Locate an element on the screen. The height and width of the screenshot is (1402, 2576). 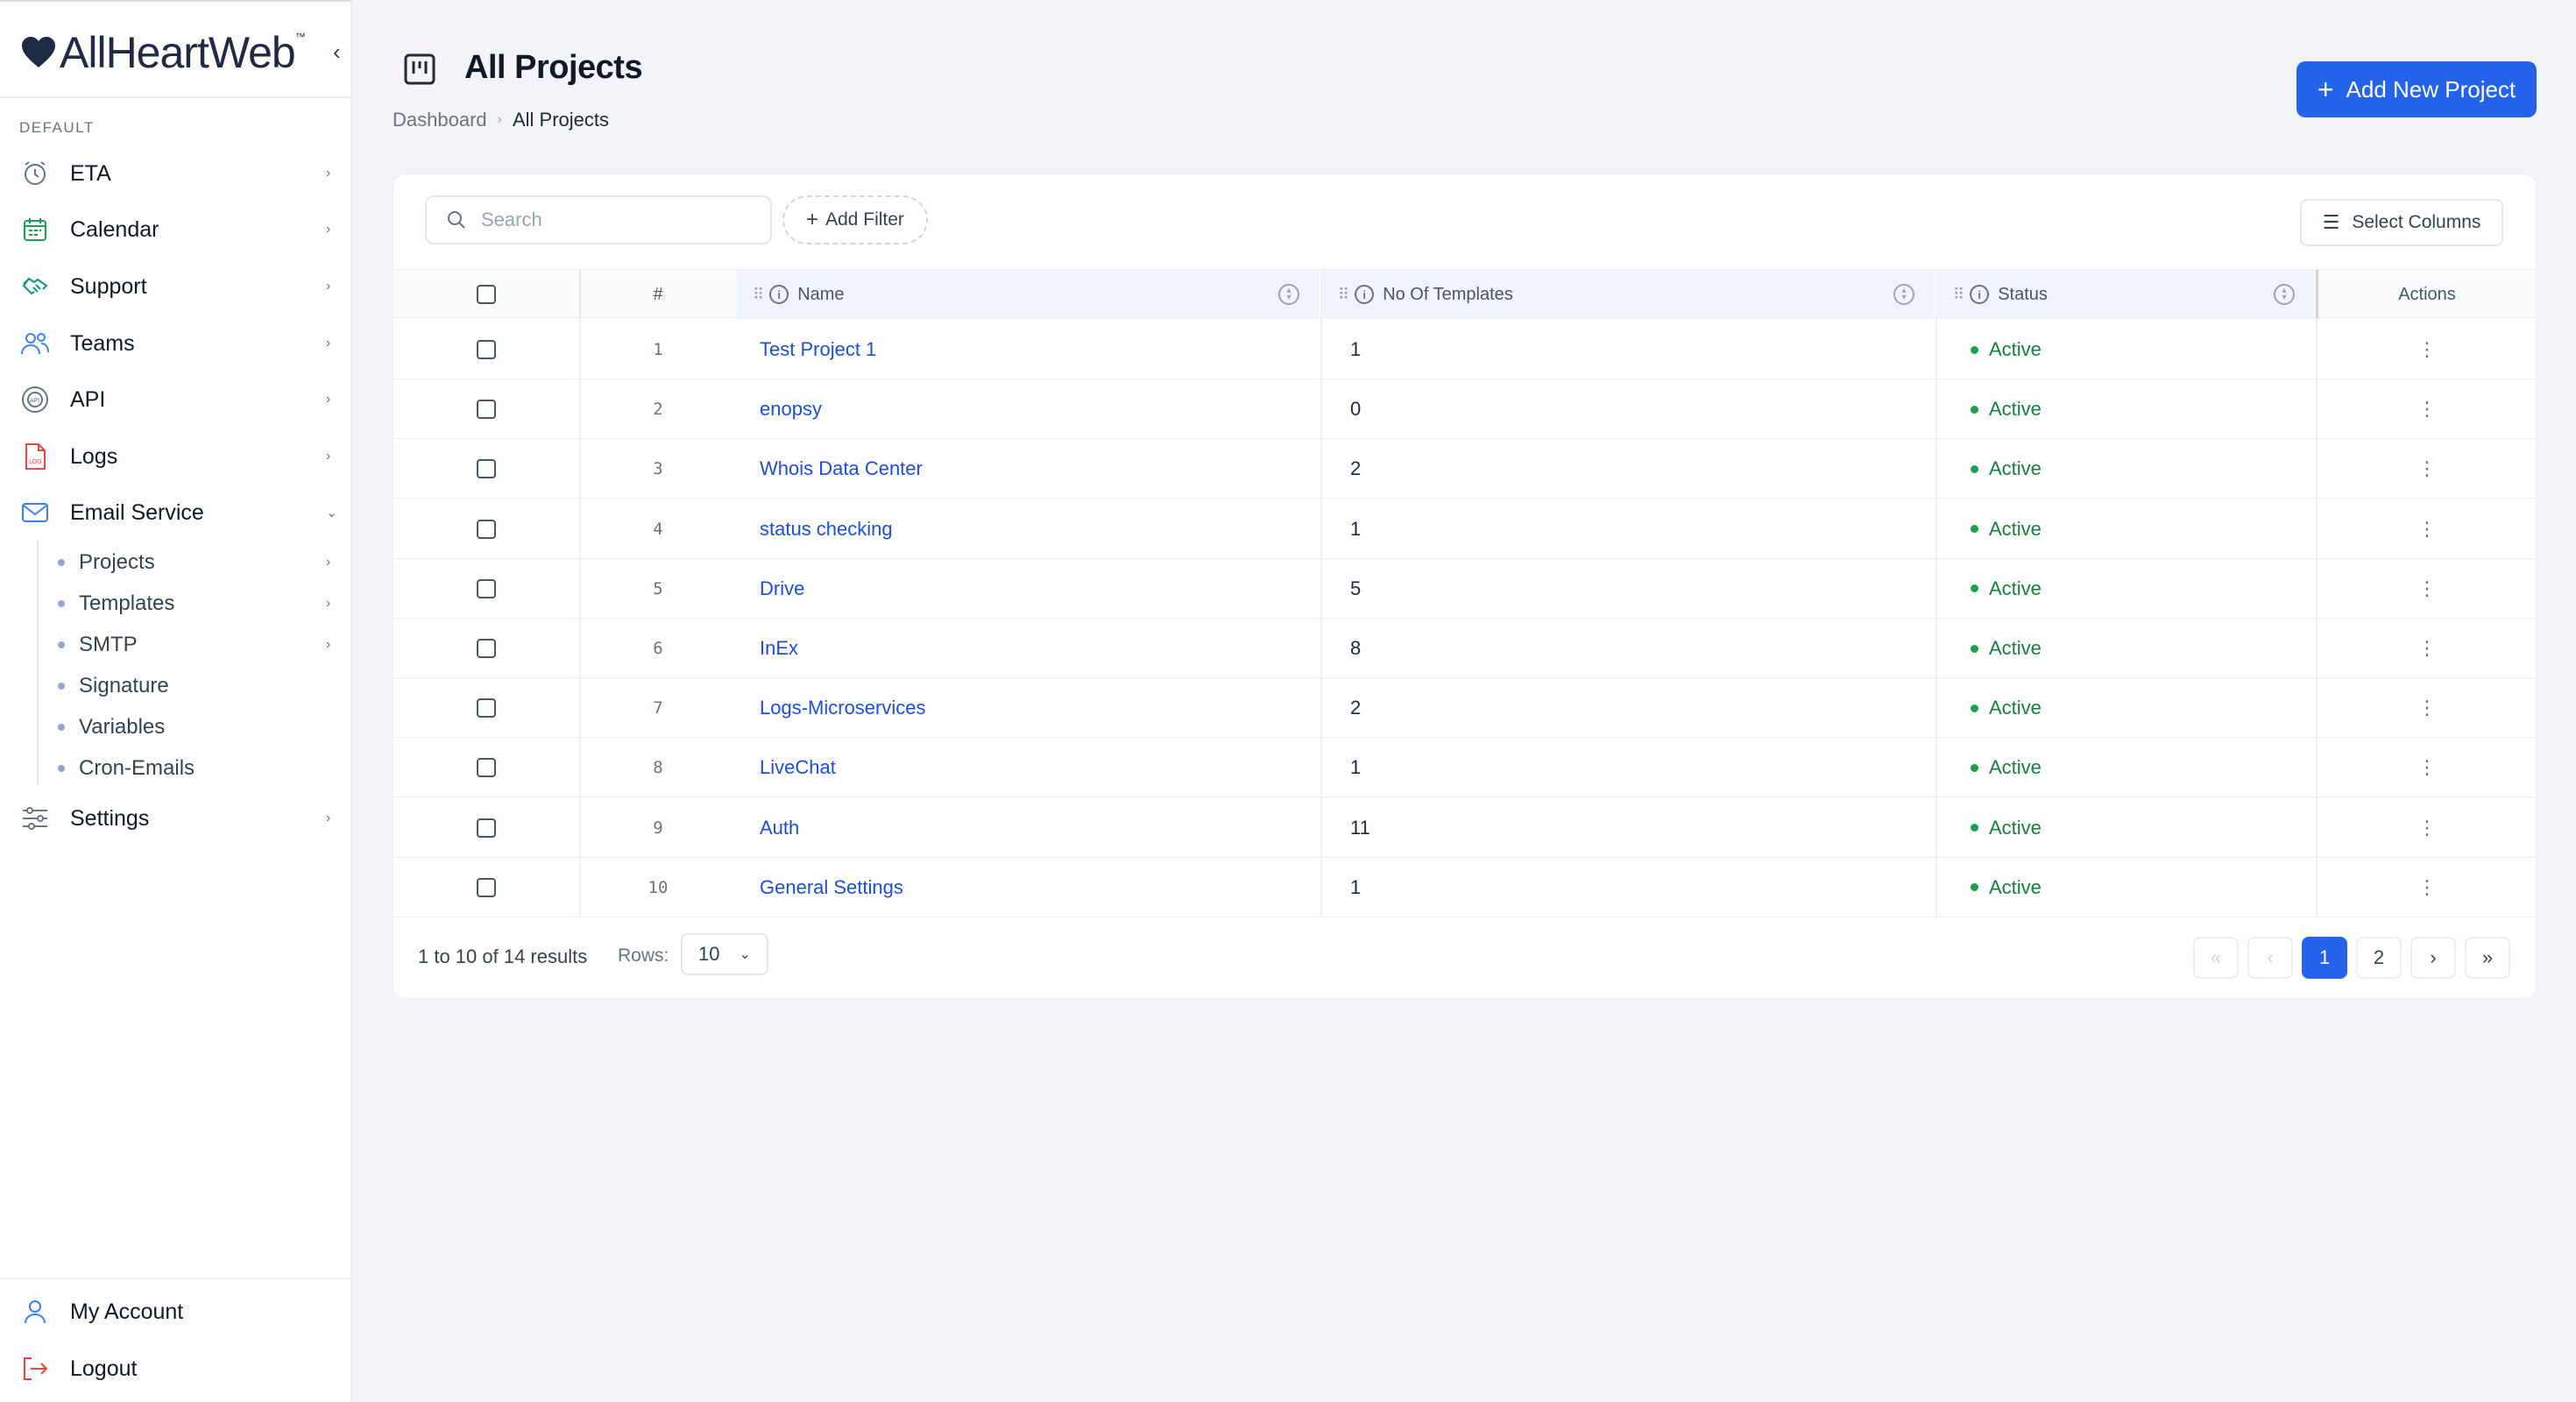
first-page-button: « is located at coordinates (2216, 958).